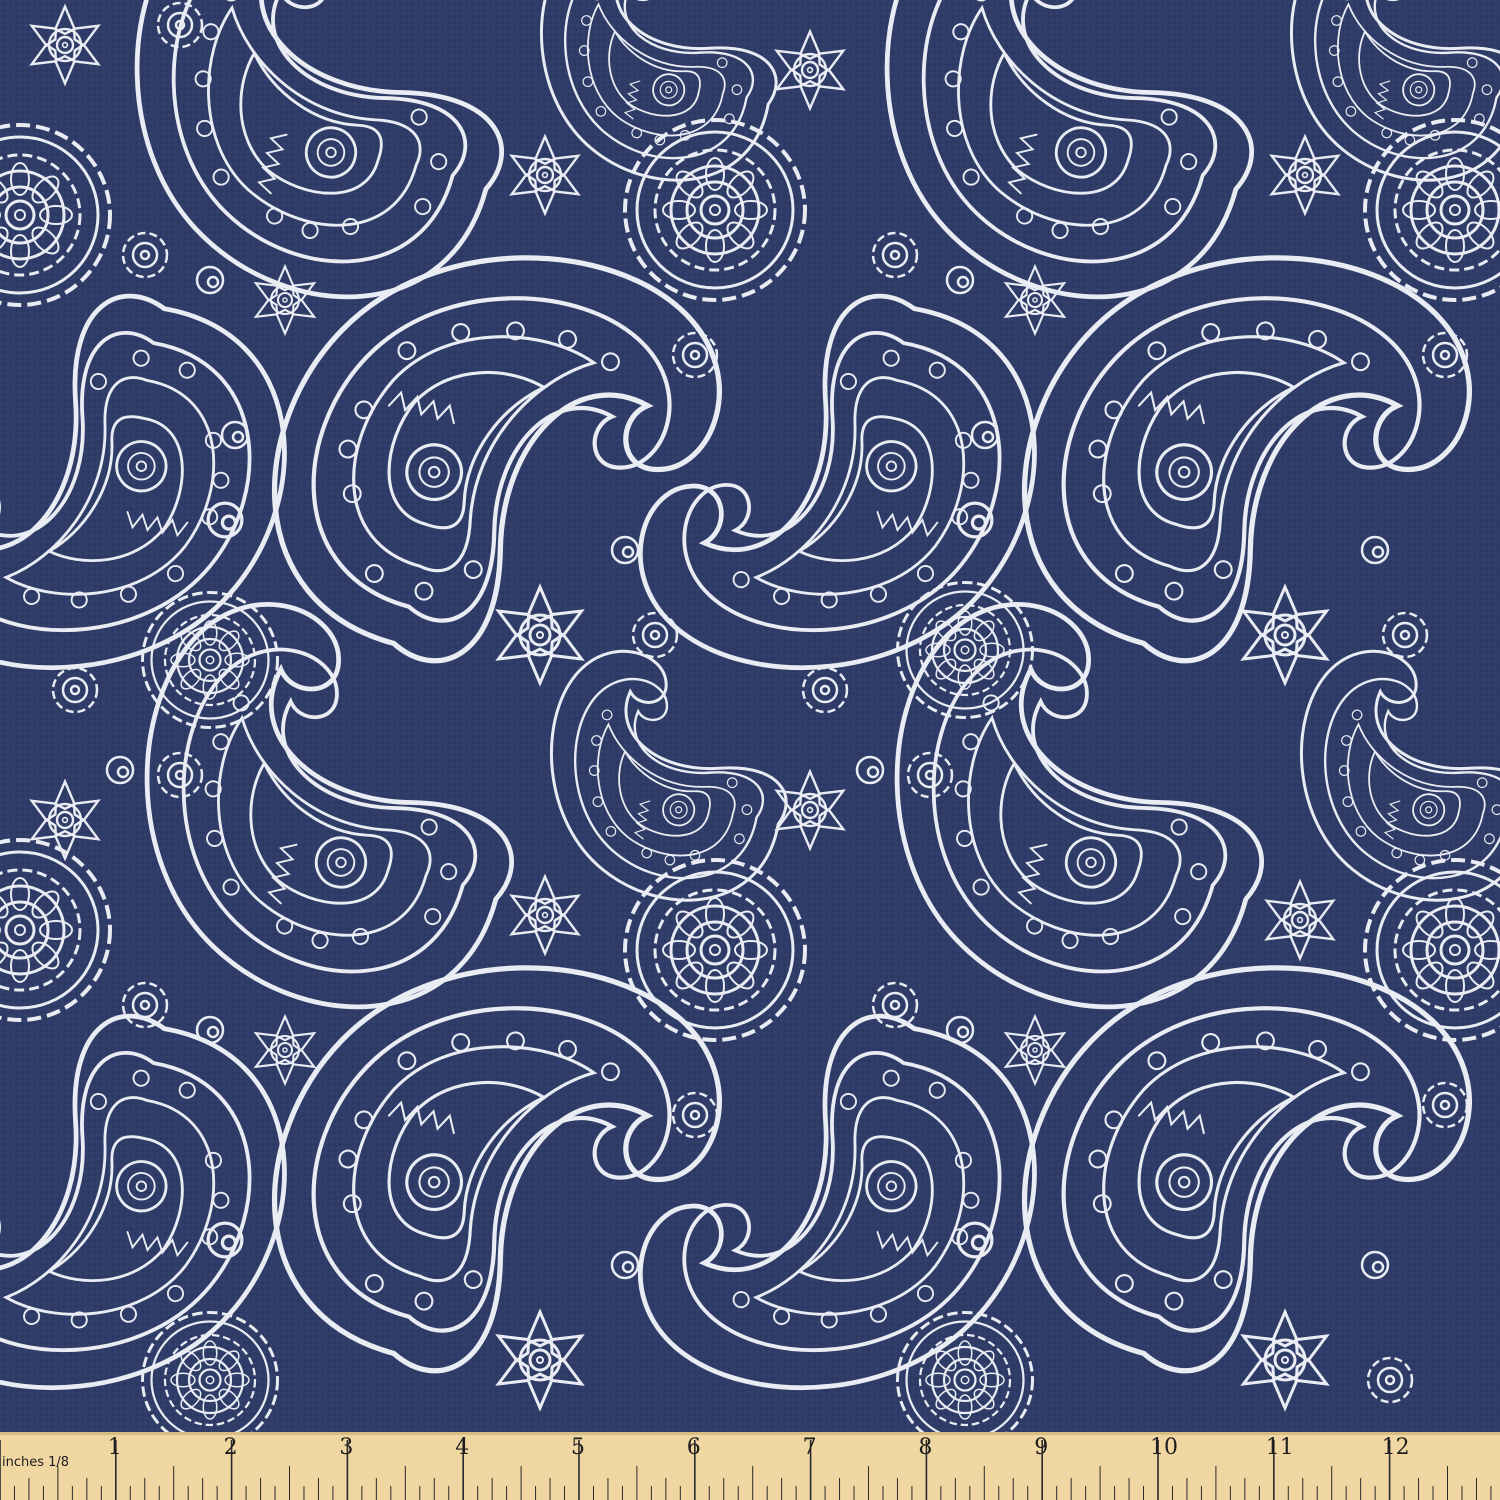 This screenshot has width=1500, height=1500. I want to click on ruler-number: 3, so click(346, 1447).